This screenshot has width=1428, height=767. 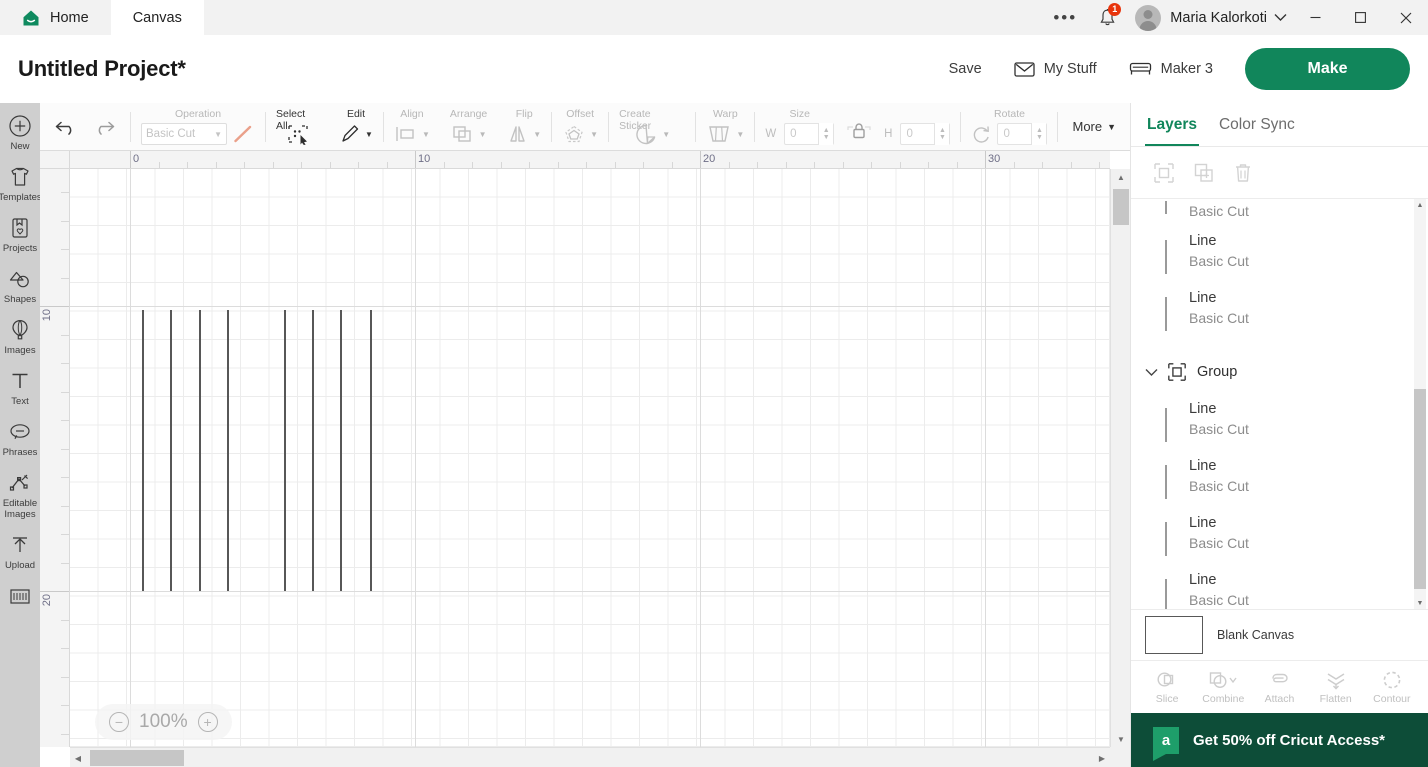 I want to click on scroll-left-arrow: ◀, so click(x=78, y=757).